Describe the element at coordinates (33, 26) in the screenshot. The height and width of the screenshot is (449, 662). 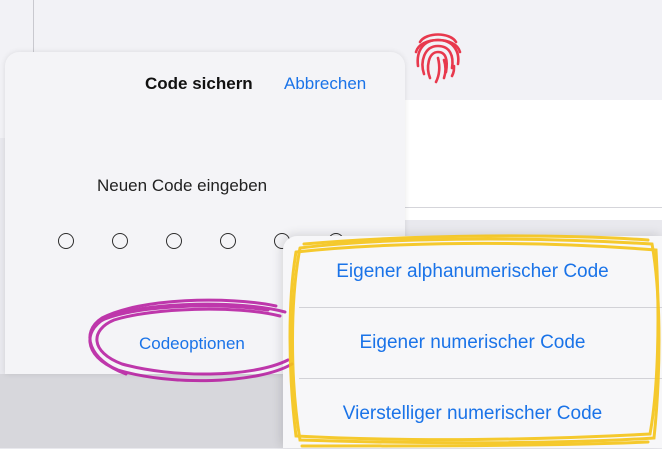
I see `background-divider` at that location.